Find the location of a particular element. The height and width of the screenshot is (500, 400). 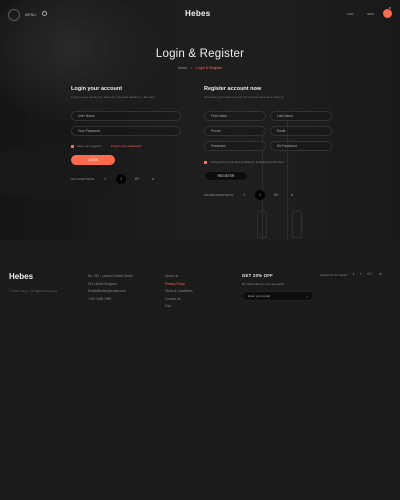

footer-link-about: About Us is located at coordinates (179, 277).